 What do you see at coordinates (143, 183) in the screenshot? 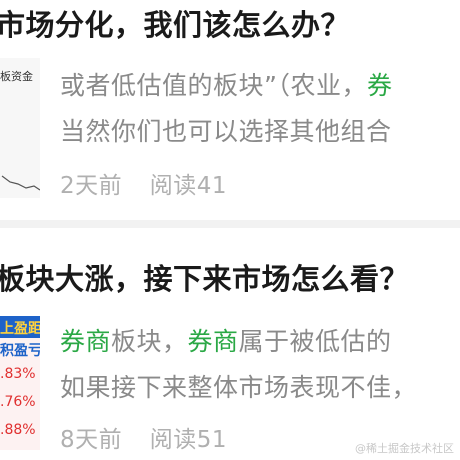
I see `article-meta: 2天前 阅读41` at bounding box center [143, 183].